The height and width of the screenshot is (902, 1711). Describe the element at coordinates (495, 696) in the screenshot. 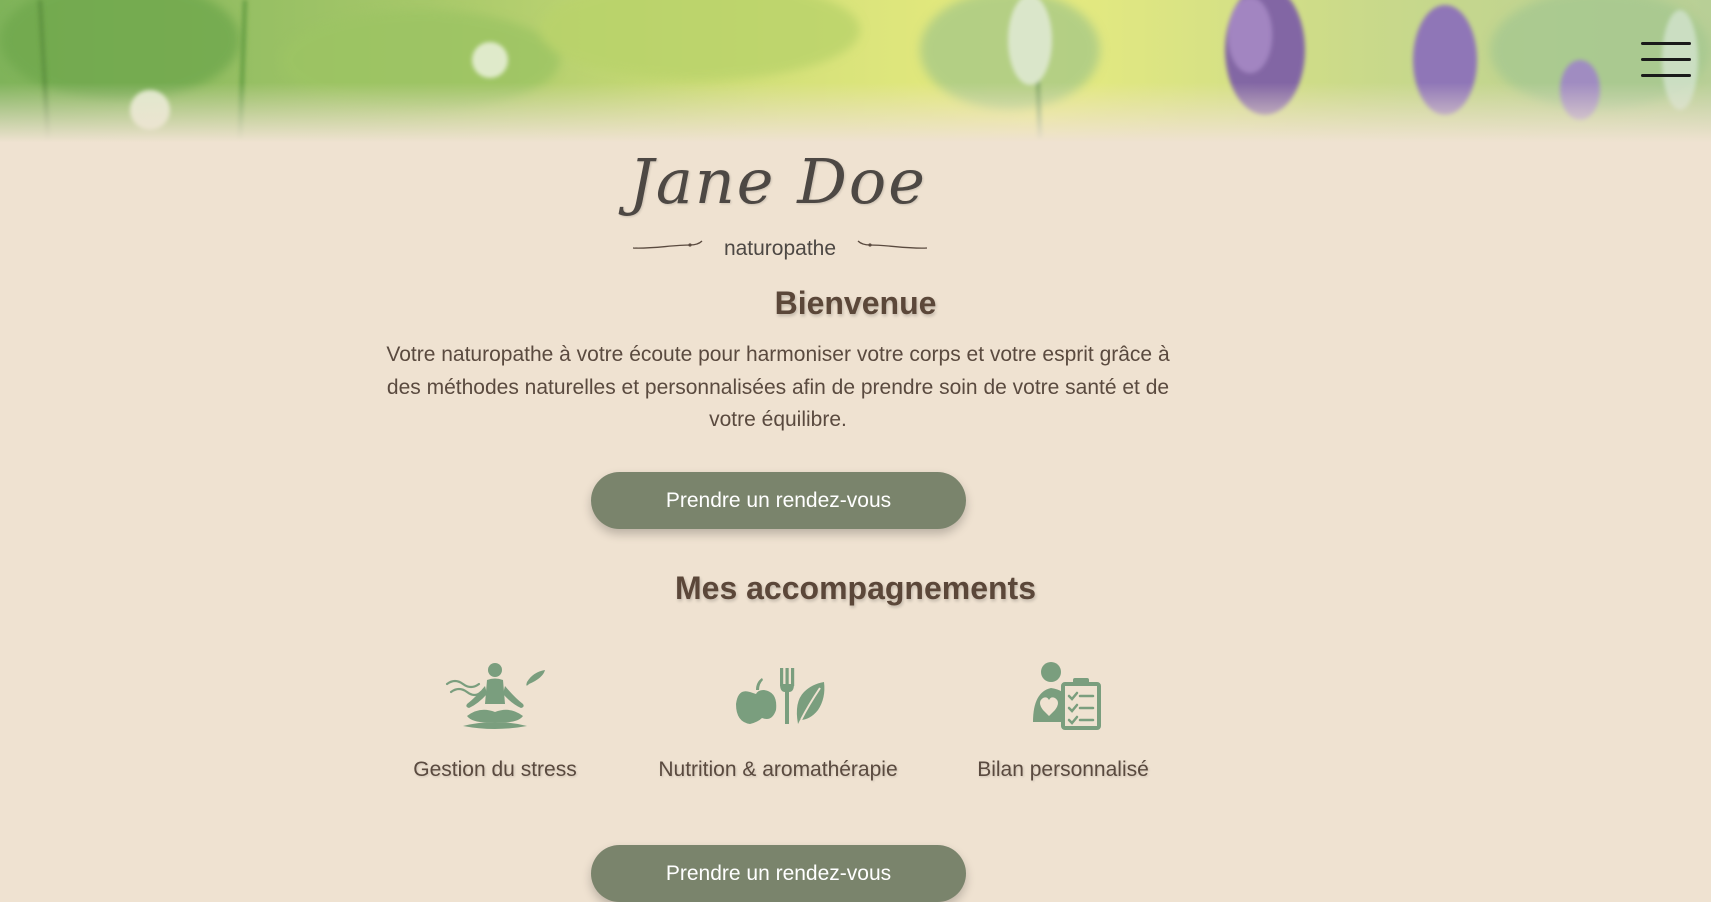

I see `meditation-icon` at that location.